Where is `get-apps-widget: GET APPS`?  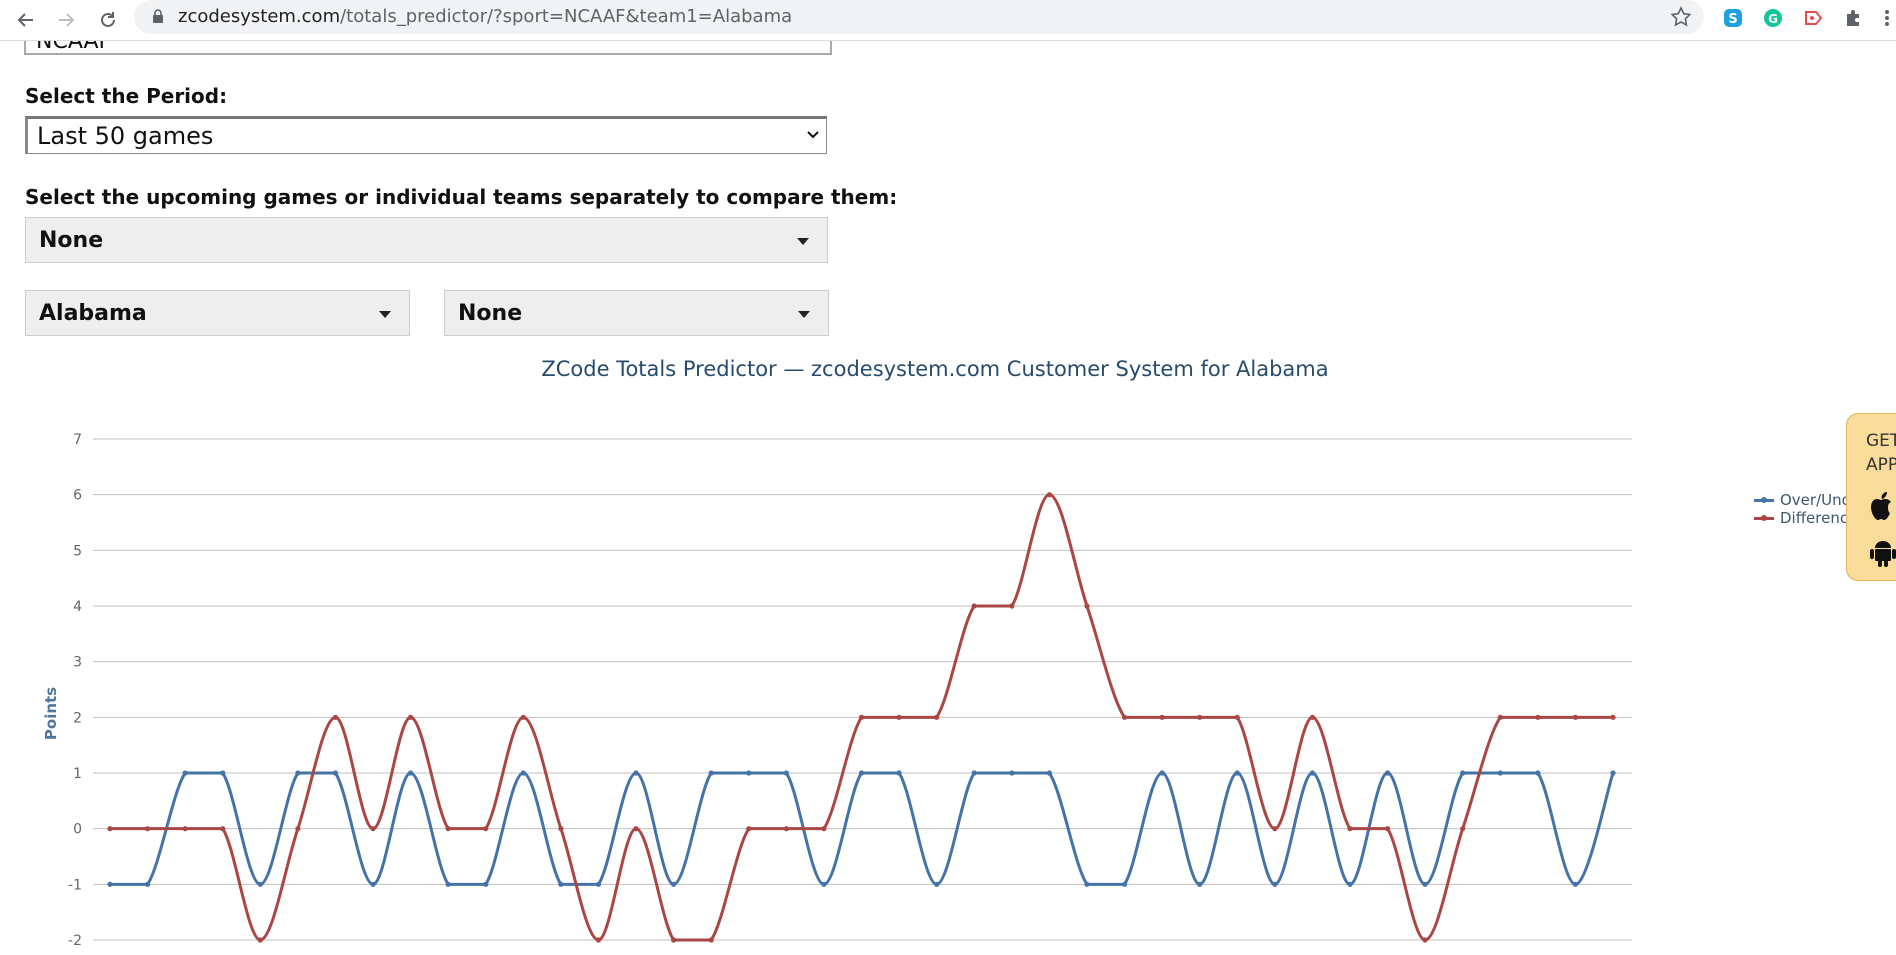
get-apps-widget: GET APPS is located at coordinates (1871, 497).